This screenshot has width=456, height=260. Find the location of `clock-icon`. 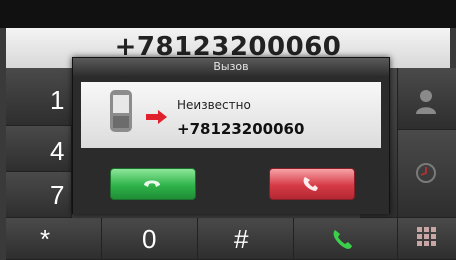

clock-icon is located at coordinates (426, 173).